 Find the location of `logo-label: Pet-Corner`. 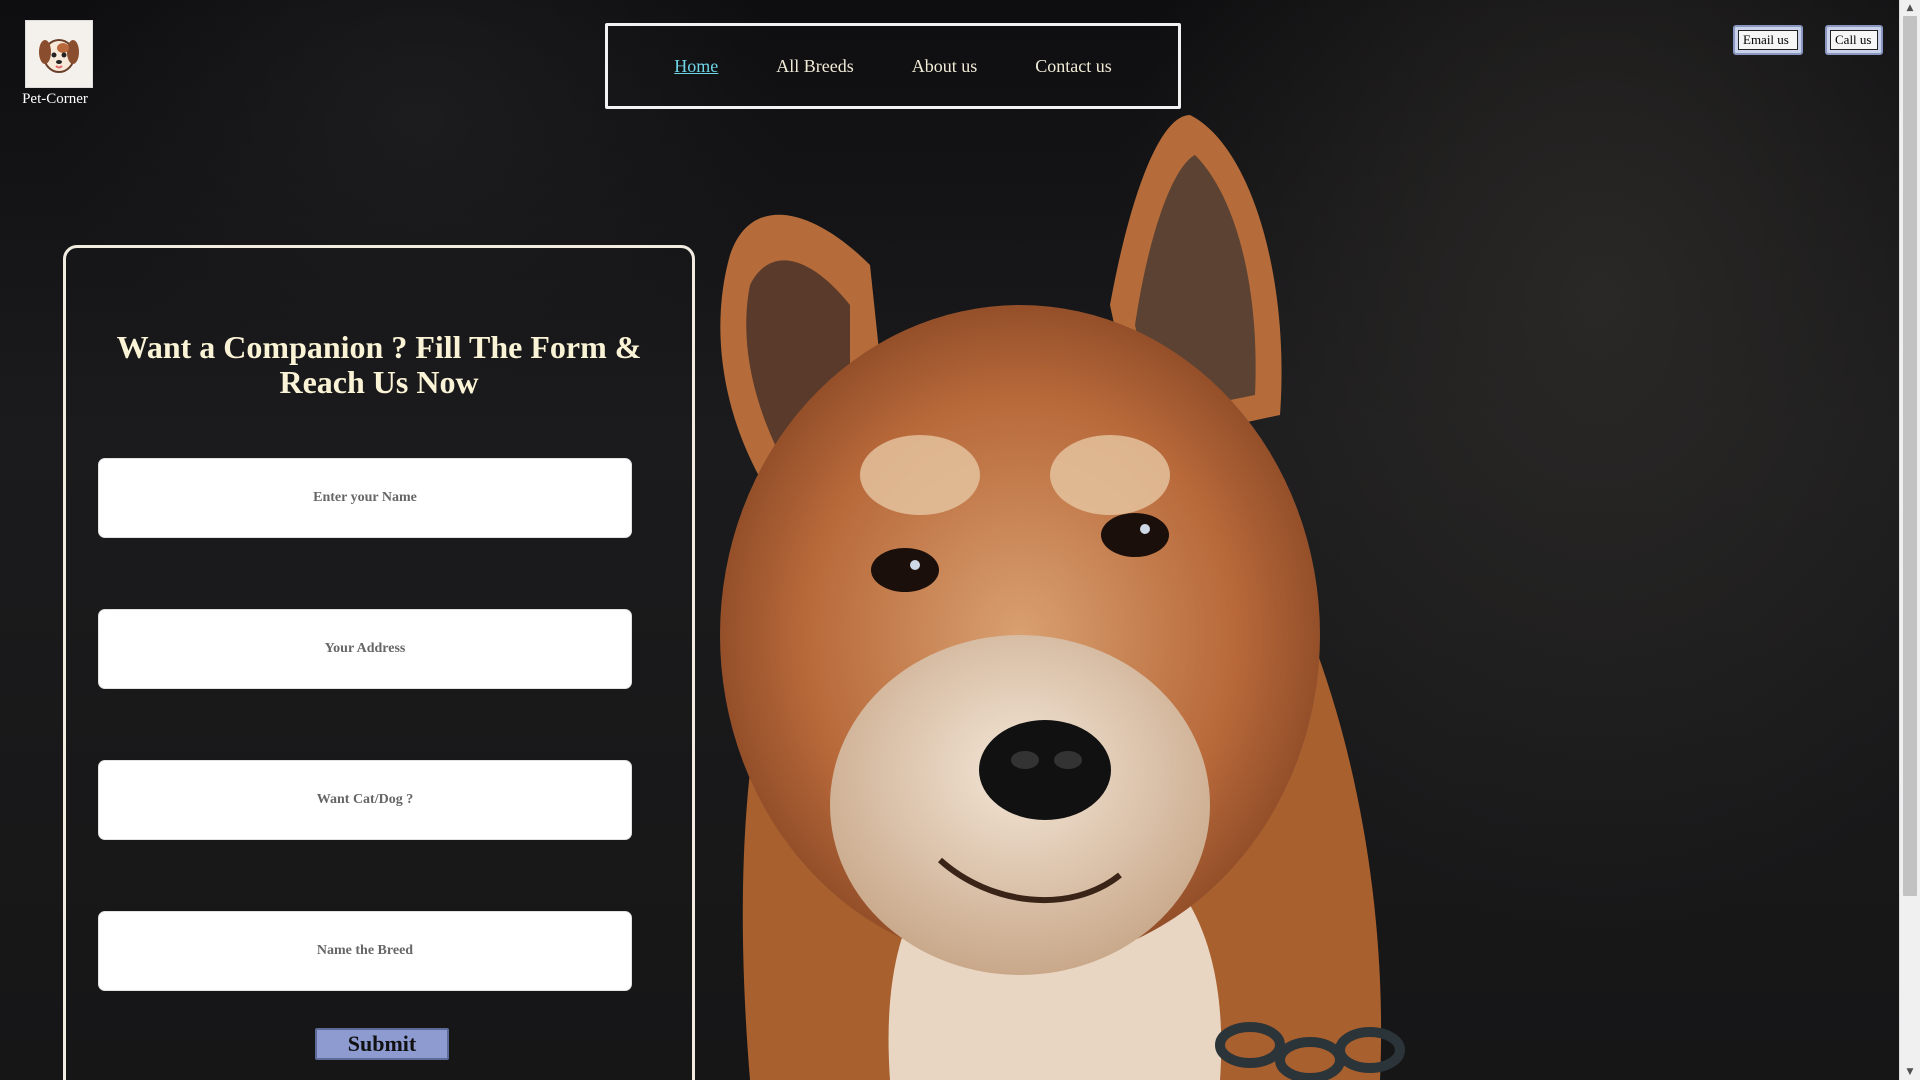

logo-label: Pet-Corner is located at coordinates (55, 99).